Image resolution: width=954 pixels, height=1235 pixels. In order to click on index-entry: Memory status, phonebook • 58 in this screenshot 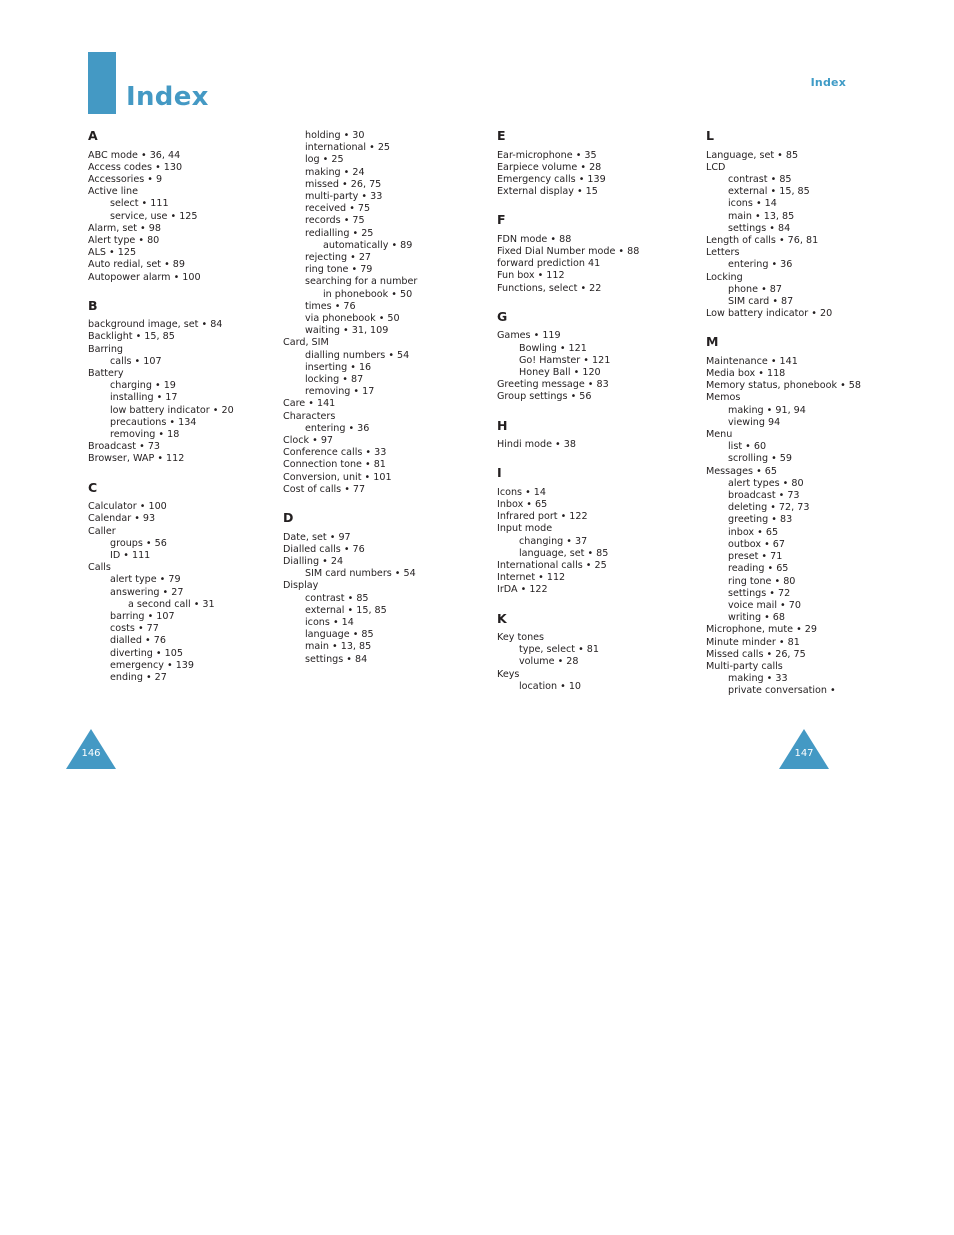, I will do `click(787, 386)`.